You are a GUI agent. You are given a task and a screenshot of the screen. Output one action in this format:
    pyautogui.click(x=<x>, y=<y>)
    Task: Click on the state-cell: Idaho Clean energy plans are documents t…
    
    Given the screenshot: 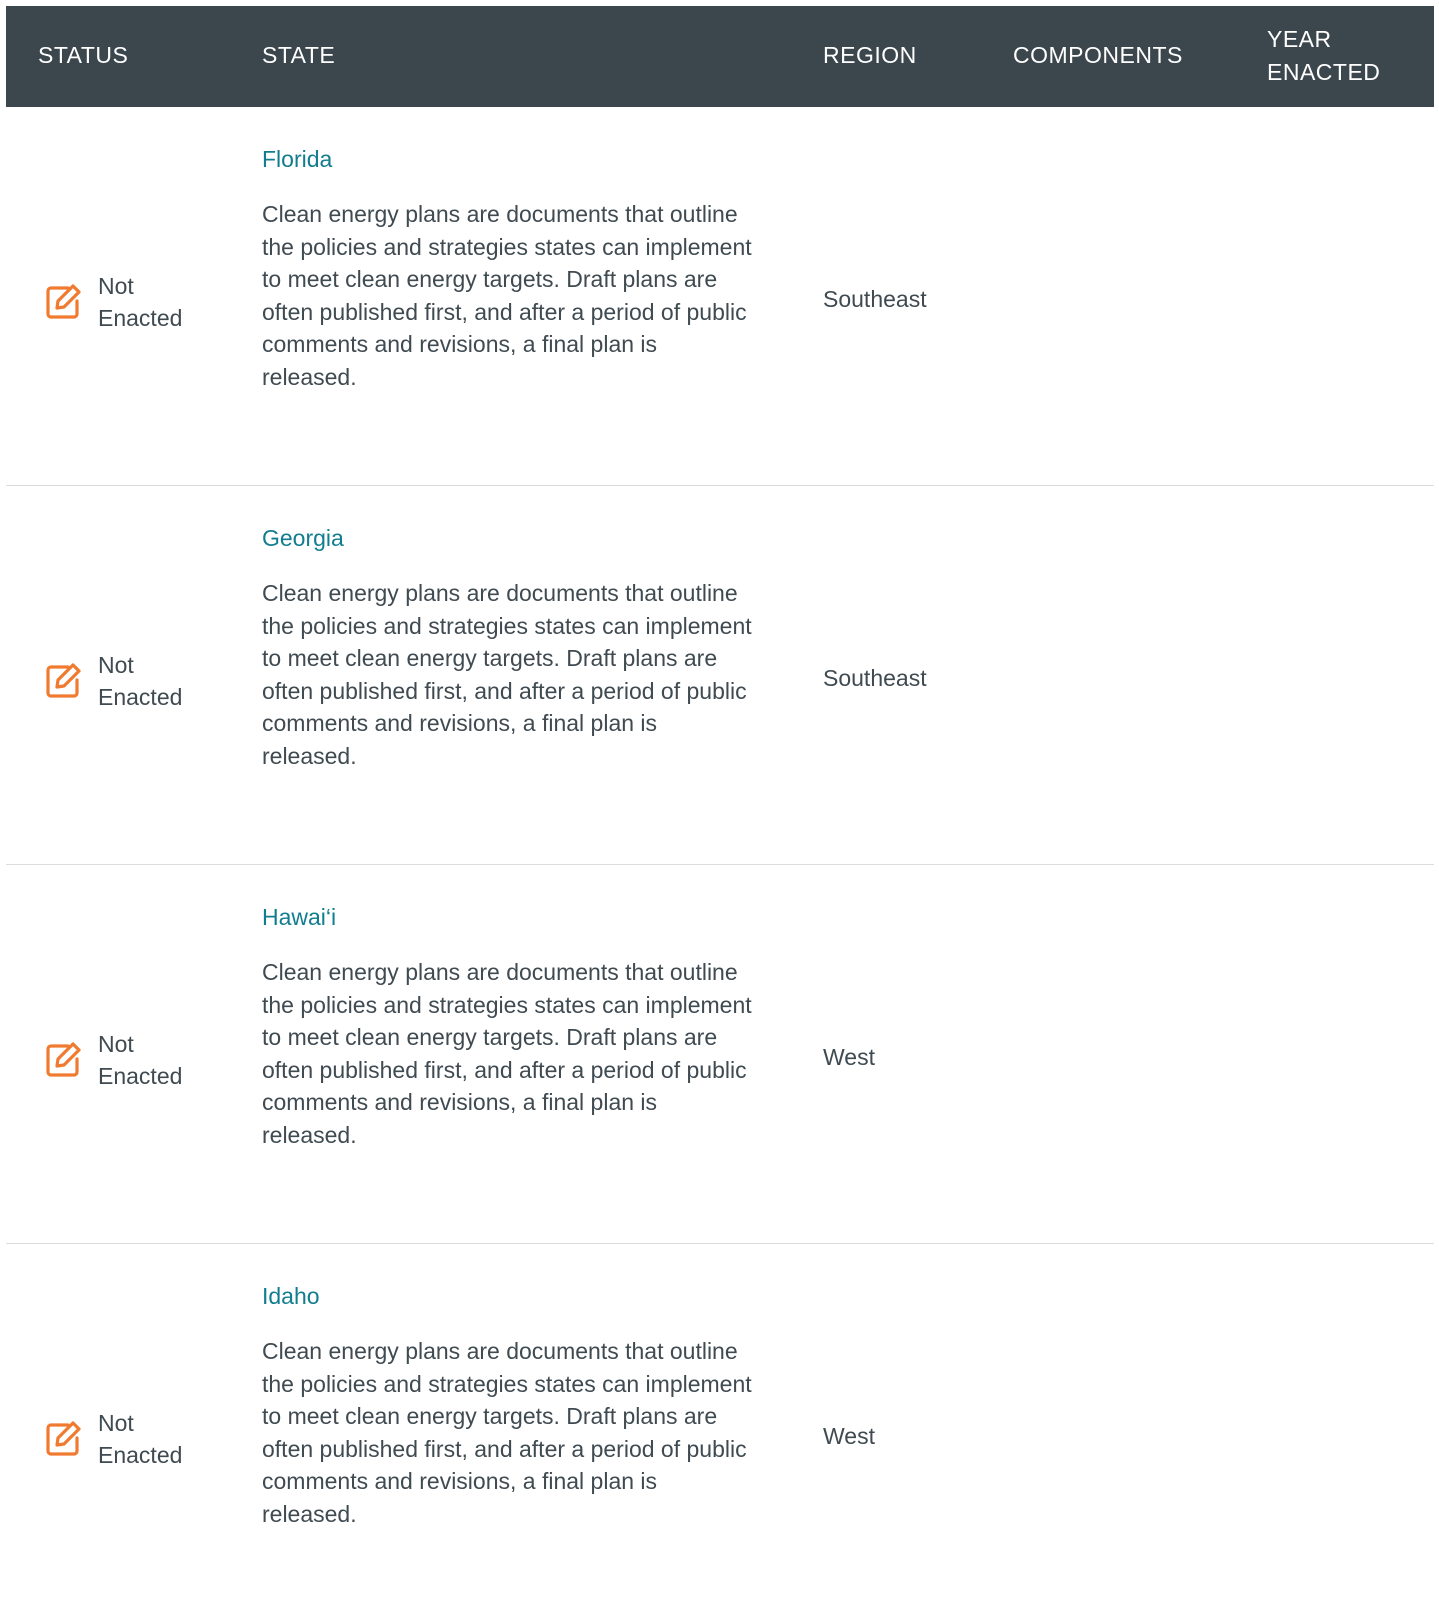 What is the action you would take?
    pyautogui.click(x=507, y=1405)
    